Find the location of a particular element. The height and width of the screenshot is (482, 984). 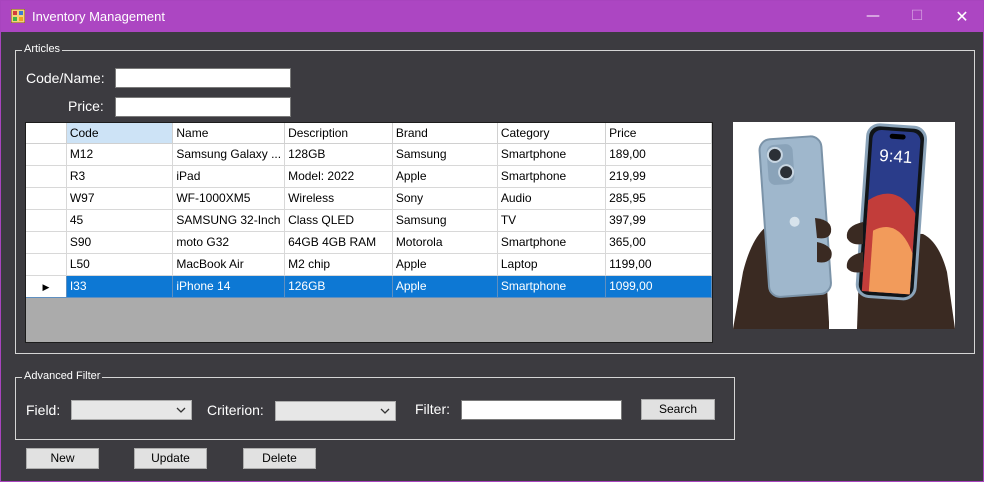

app-icon is located at coordinates (18, 16).